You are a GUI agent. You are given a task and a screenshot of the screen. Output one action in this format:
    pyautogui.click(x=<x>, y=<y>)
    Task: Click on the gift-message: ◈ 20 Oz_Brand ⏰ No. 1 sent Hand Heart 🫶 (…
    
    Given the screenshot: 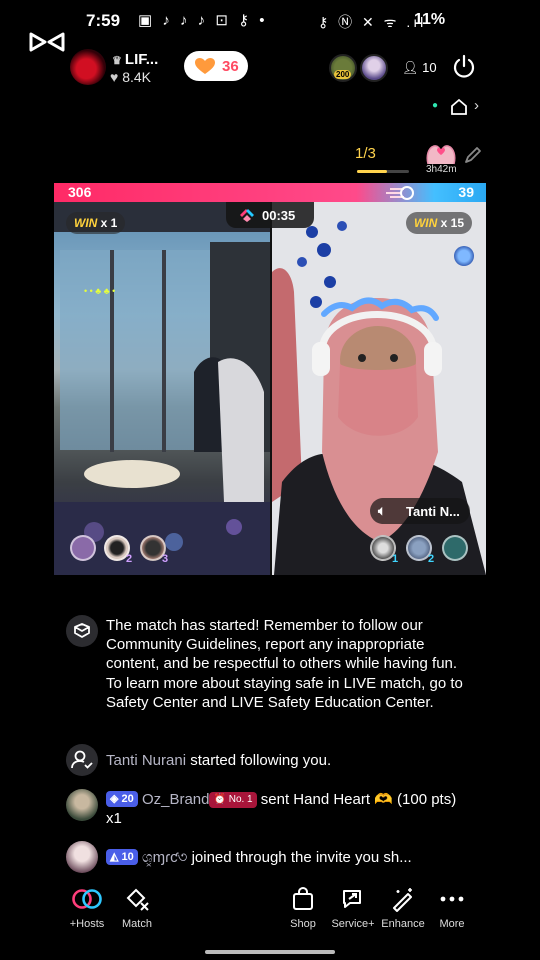 What is the action you would take?
    pyautogui.click(x=281, y=809)
    